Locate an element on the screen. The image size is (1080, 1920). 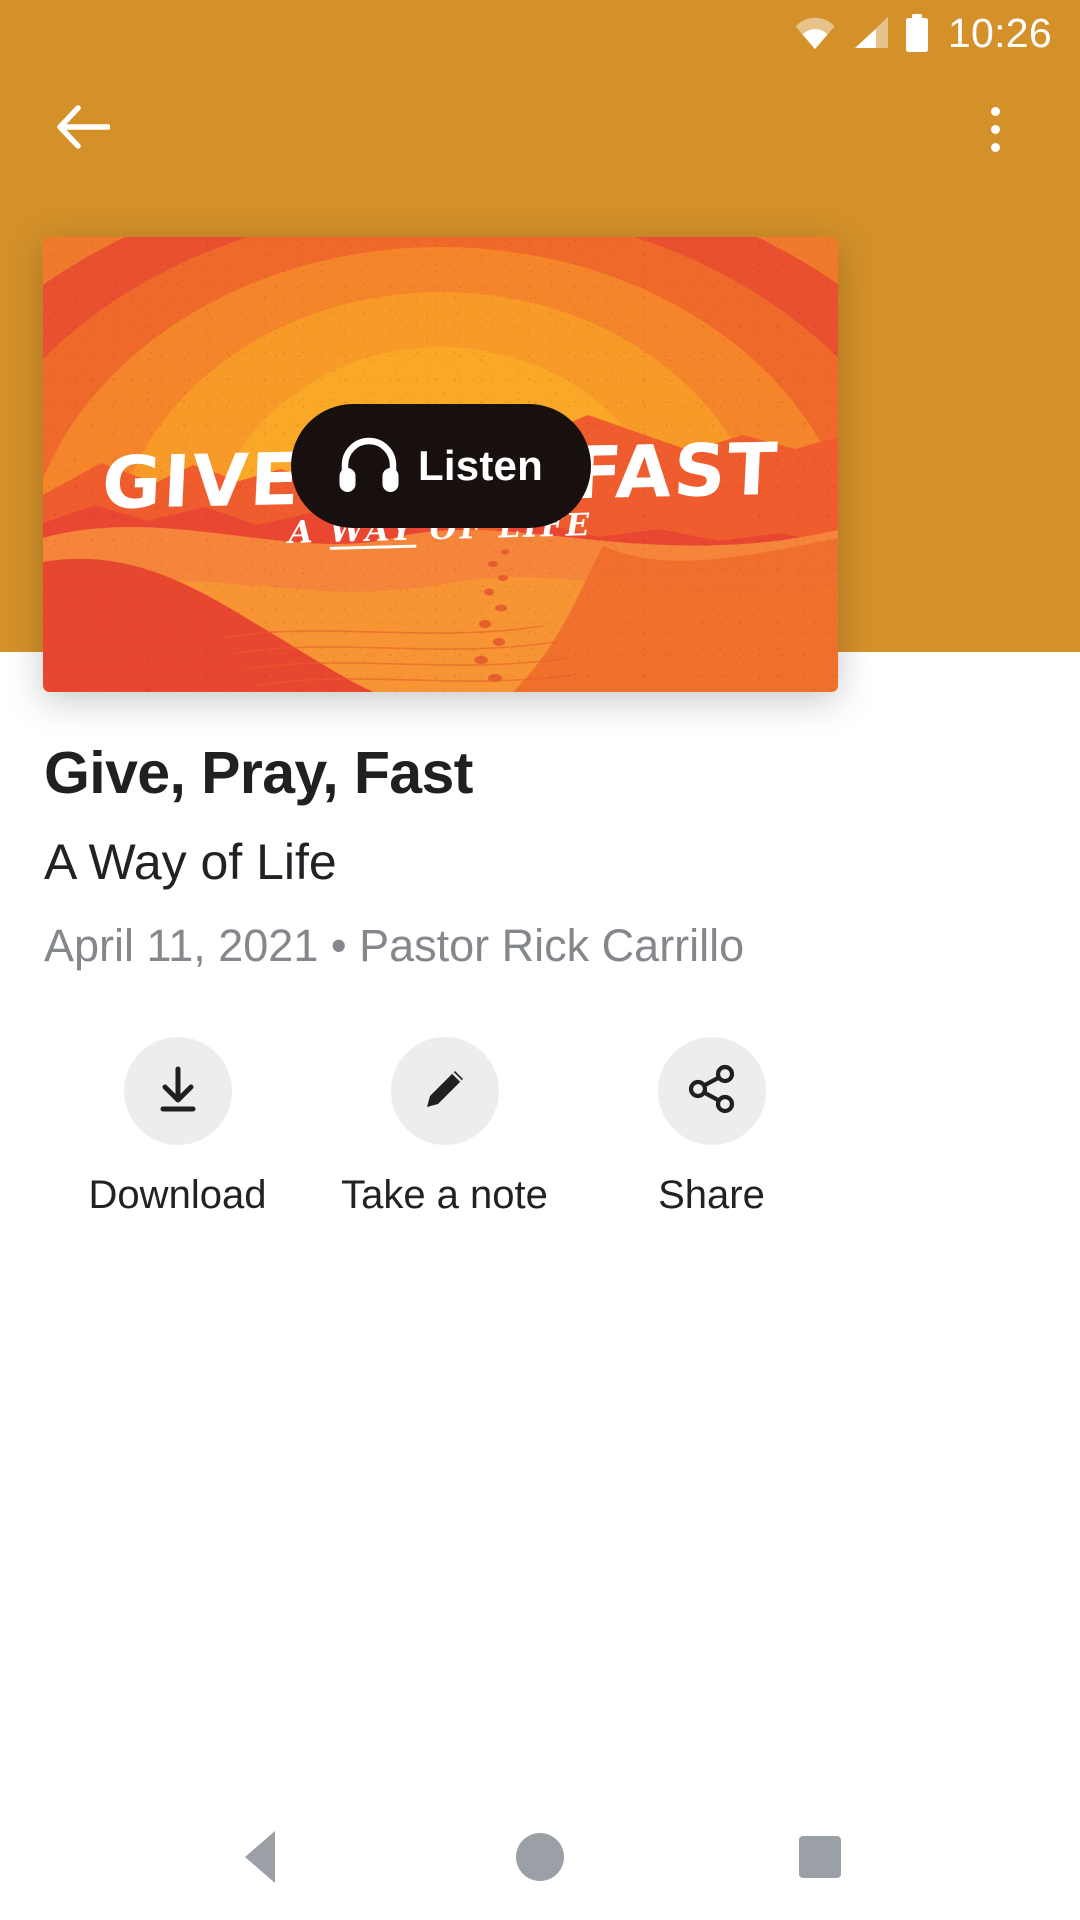
share-button-circle is located at coordinates (711, 1091).